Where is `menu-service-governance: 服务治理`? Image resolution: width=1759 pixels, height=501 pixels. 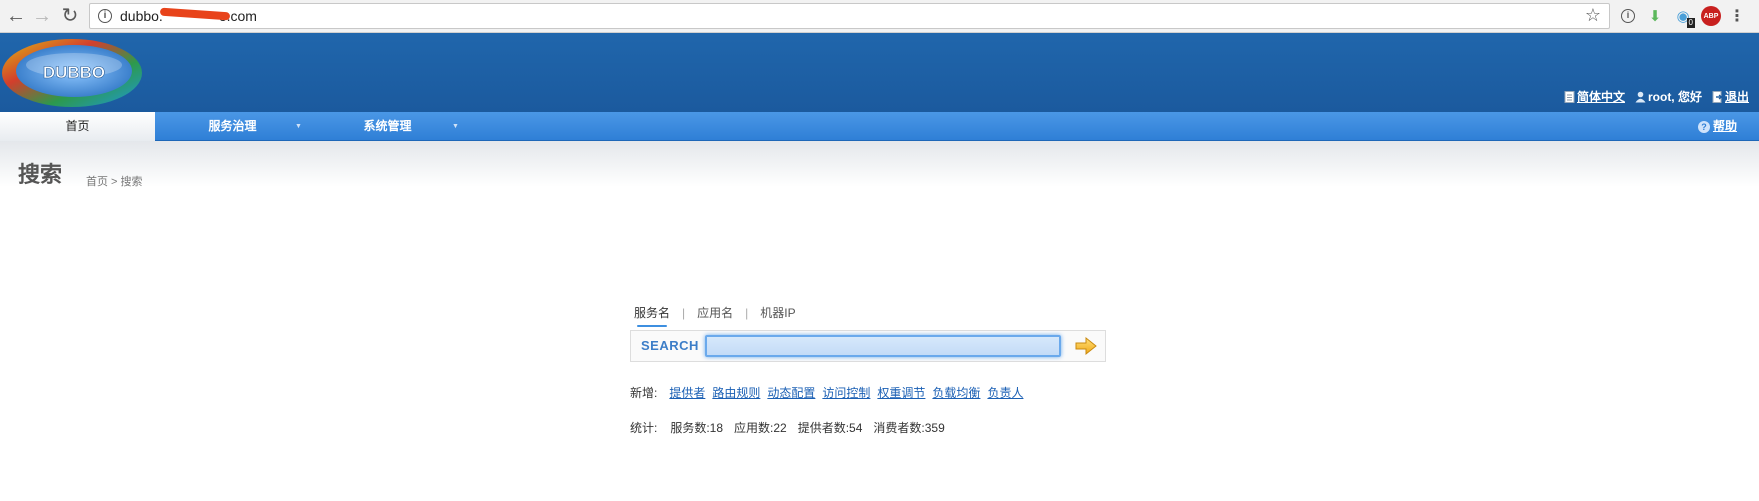
menu-service-governance: 服务治理 is located at coordinates (232, 126).